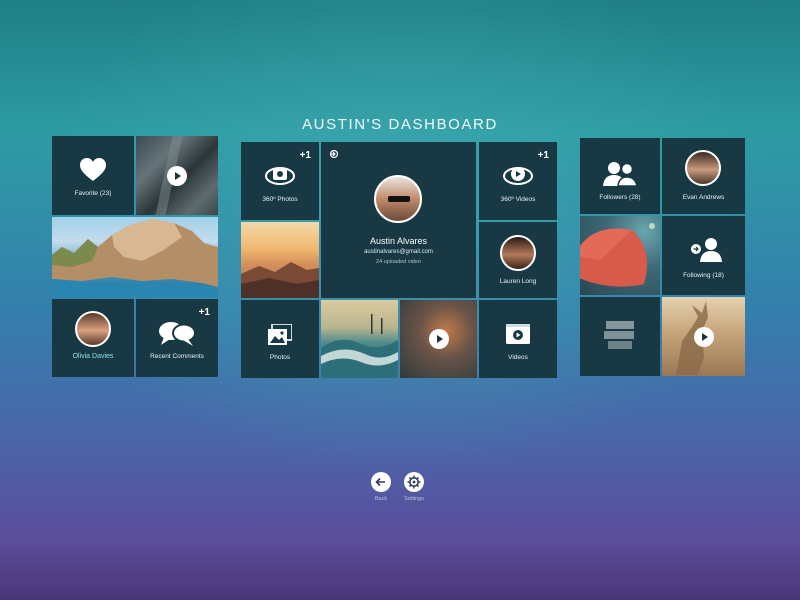  What do you see at coordinates (93, 356) in the screenshot?
I see `user-name: Olivia Davies` at bounding box center [93, 356].